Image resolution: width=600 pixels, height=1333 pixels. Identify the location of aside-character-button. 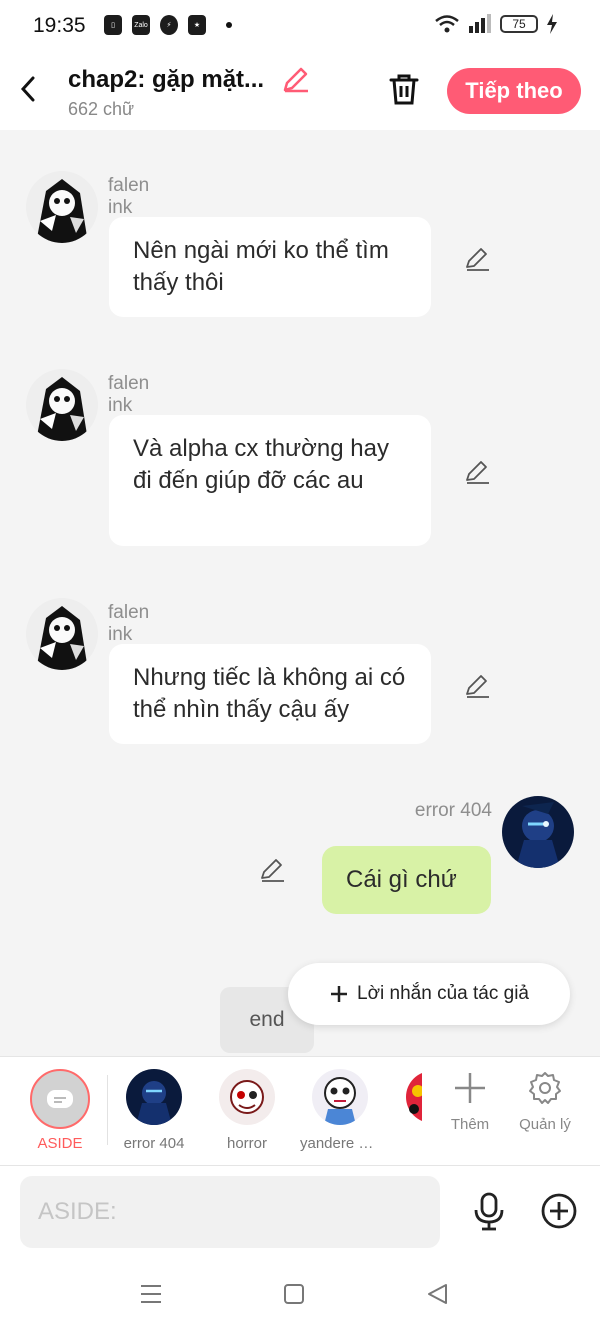
(60, 1099).